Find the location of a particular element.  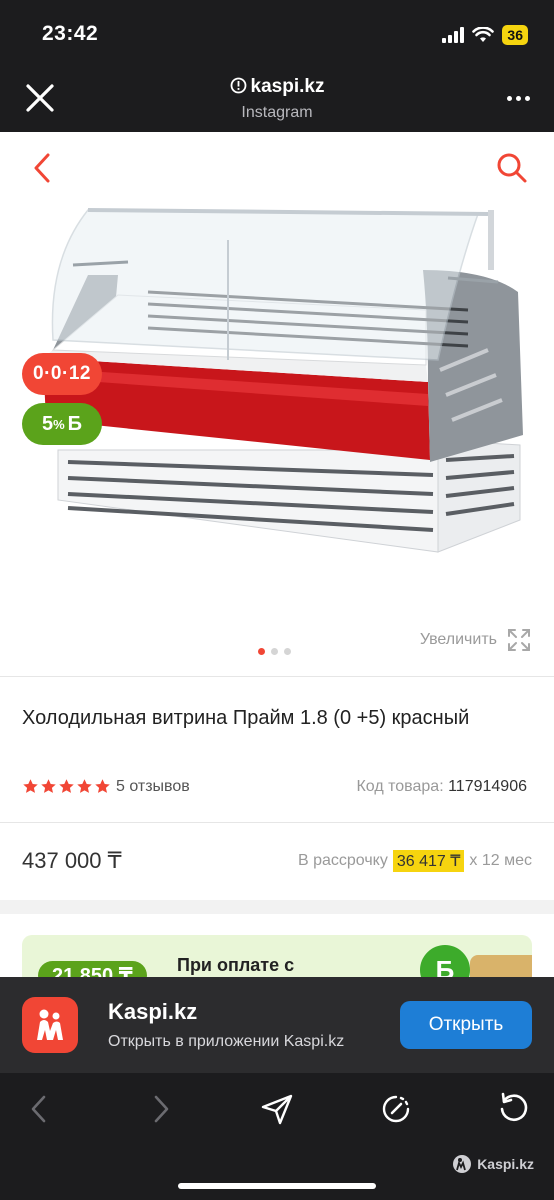

sku: Код товара: 117914906 is located at coordinates (441, 787).